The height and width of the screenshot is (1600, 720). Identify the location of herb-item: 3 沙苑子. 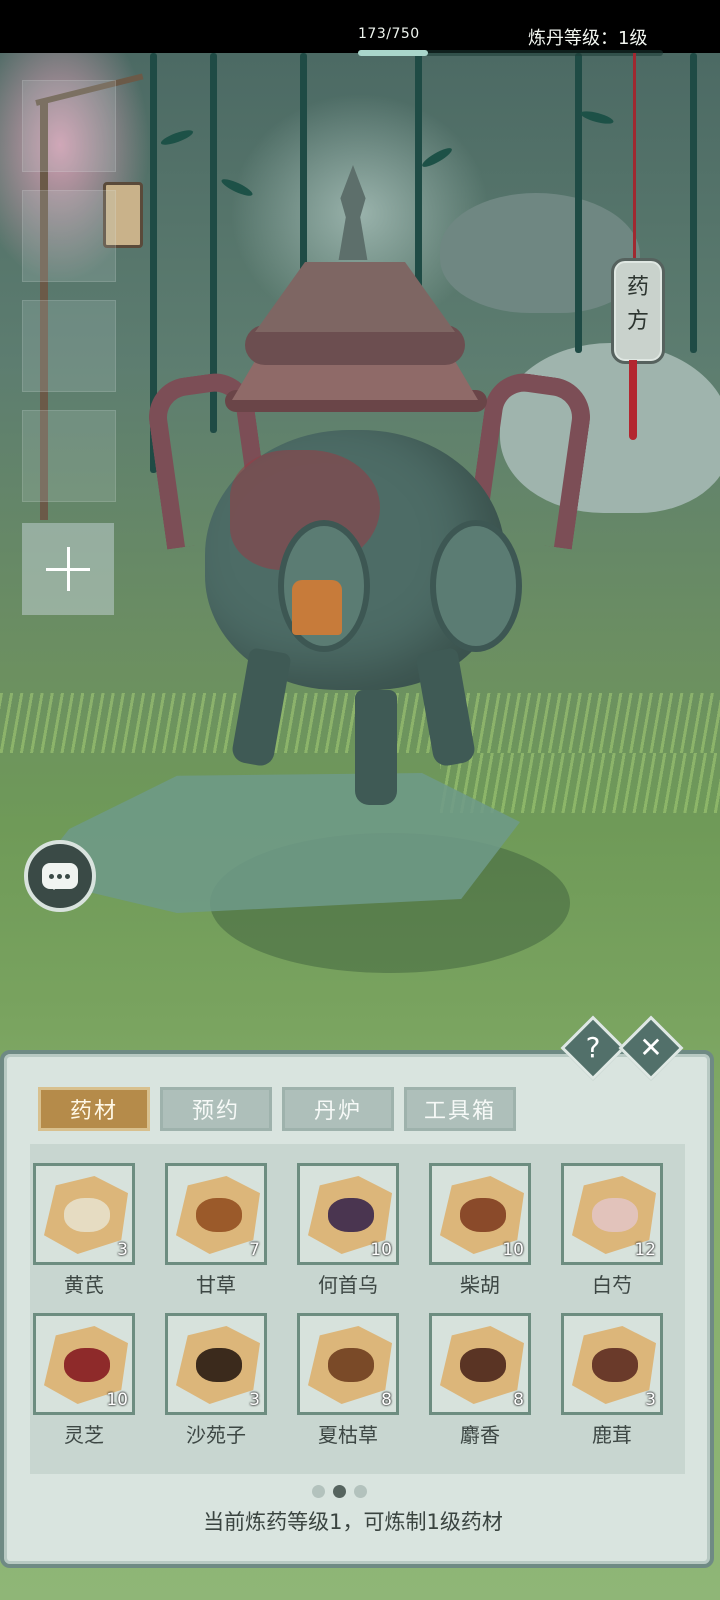
(216, 1380).